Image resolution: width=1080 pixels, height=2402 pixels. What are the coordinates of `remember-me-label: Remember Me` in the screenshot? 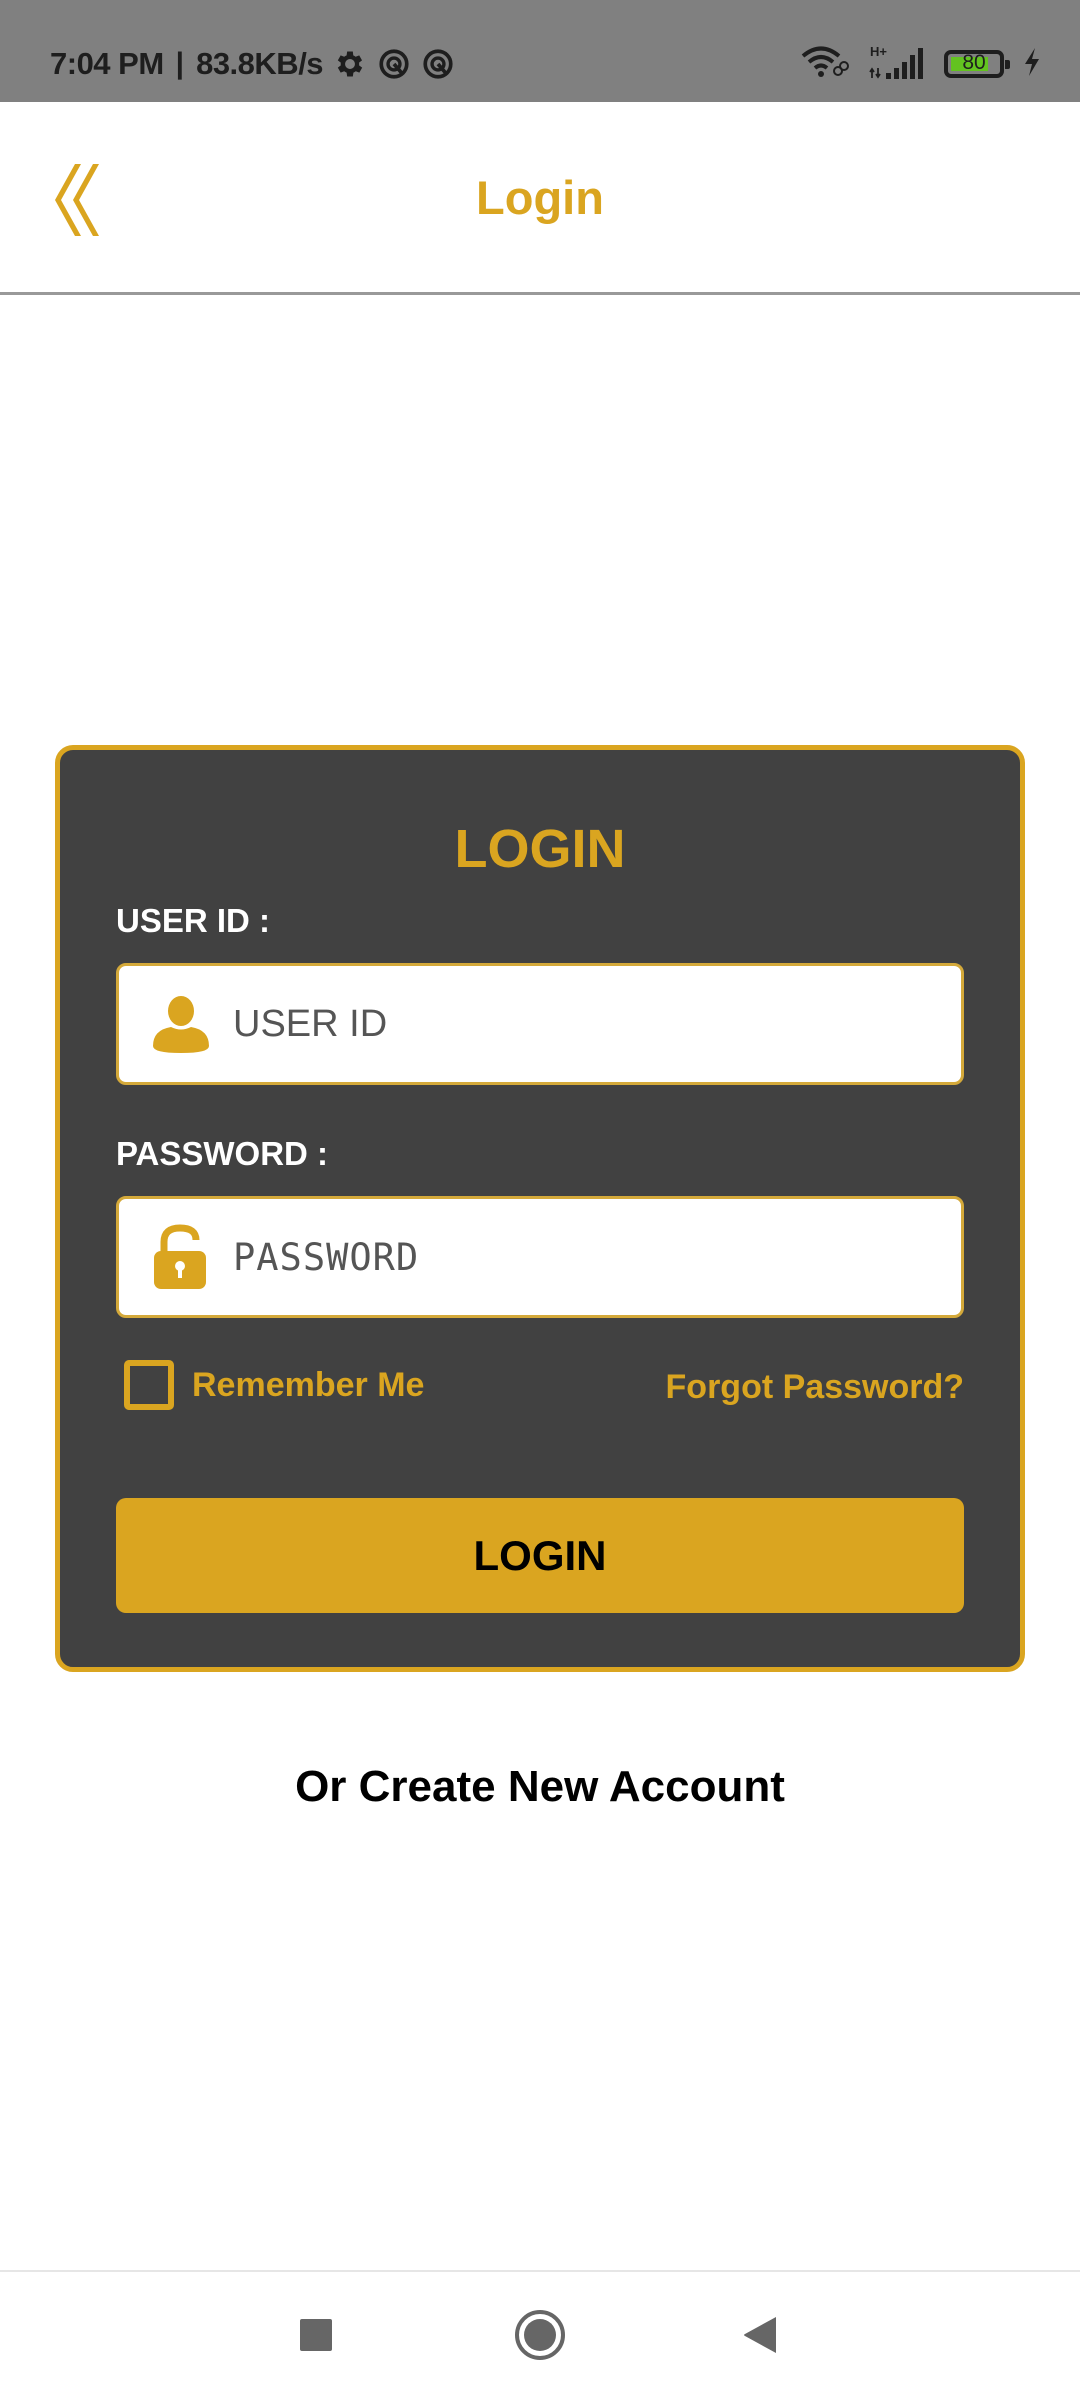 It's located at (308, 1384).